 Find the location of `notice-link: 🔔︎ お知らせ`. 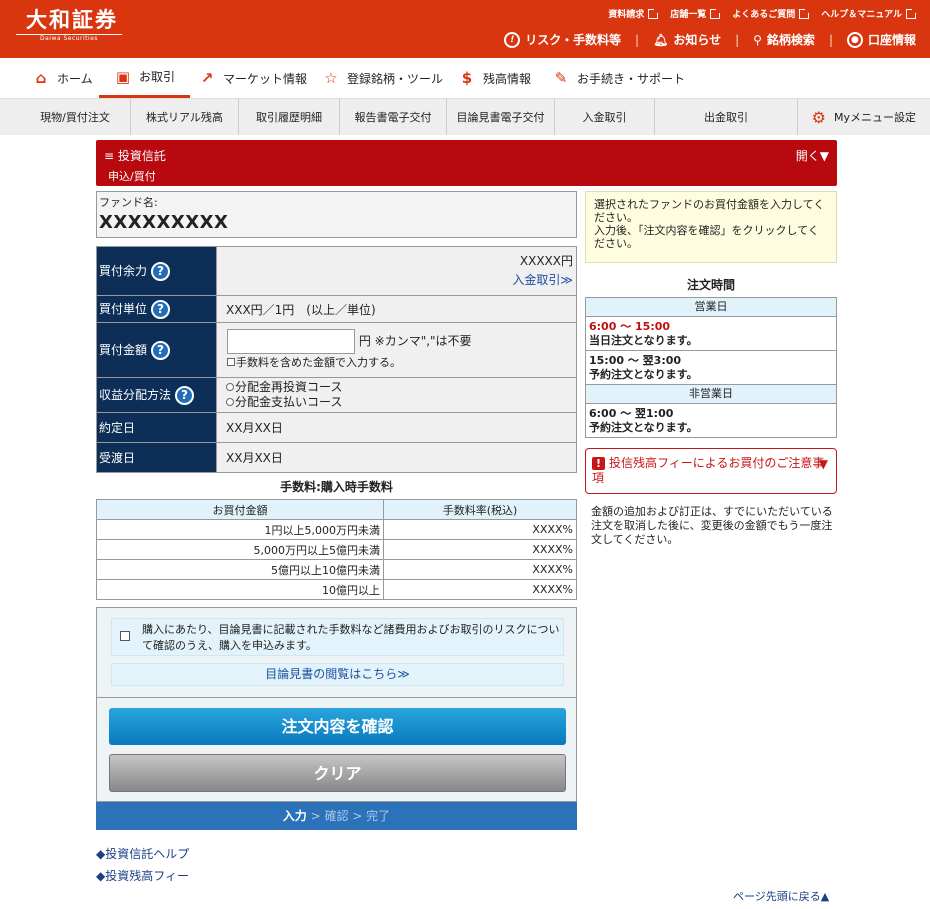

notice-link: 🔔︎ お知らせ is located at coordinates (687, 39).